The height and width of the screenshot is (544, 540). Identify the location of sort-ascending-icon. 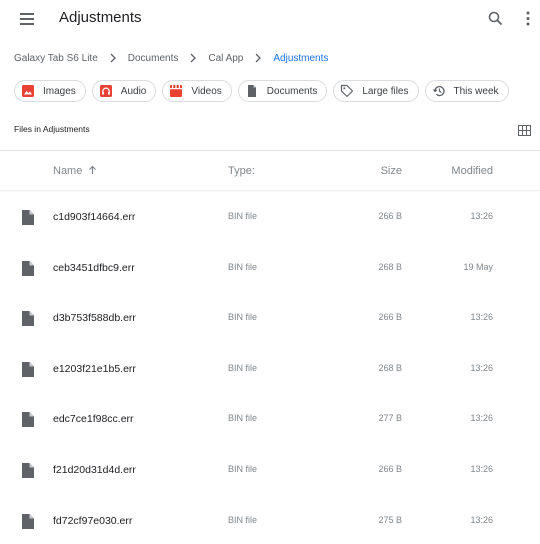
(93, 169).